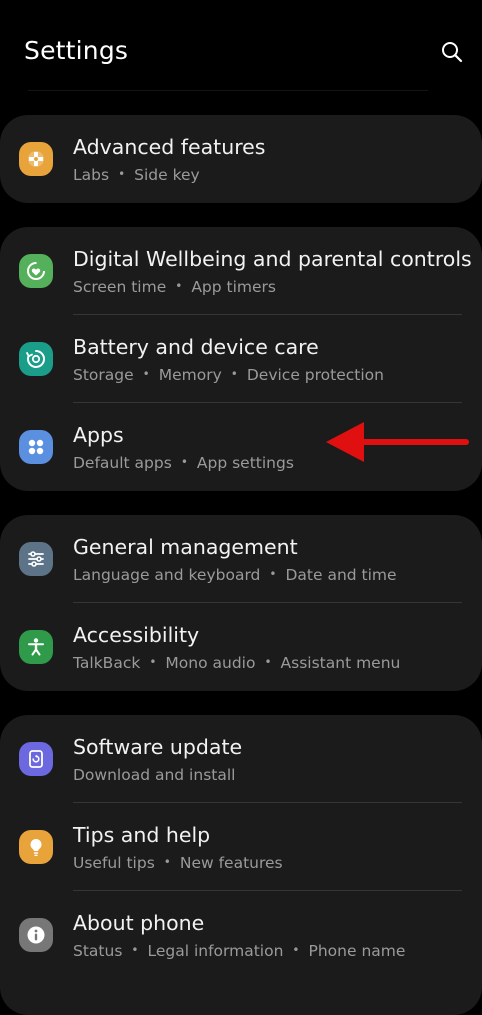  I want to click on item-title: Advanced features, so click(169, 147).